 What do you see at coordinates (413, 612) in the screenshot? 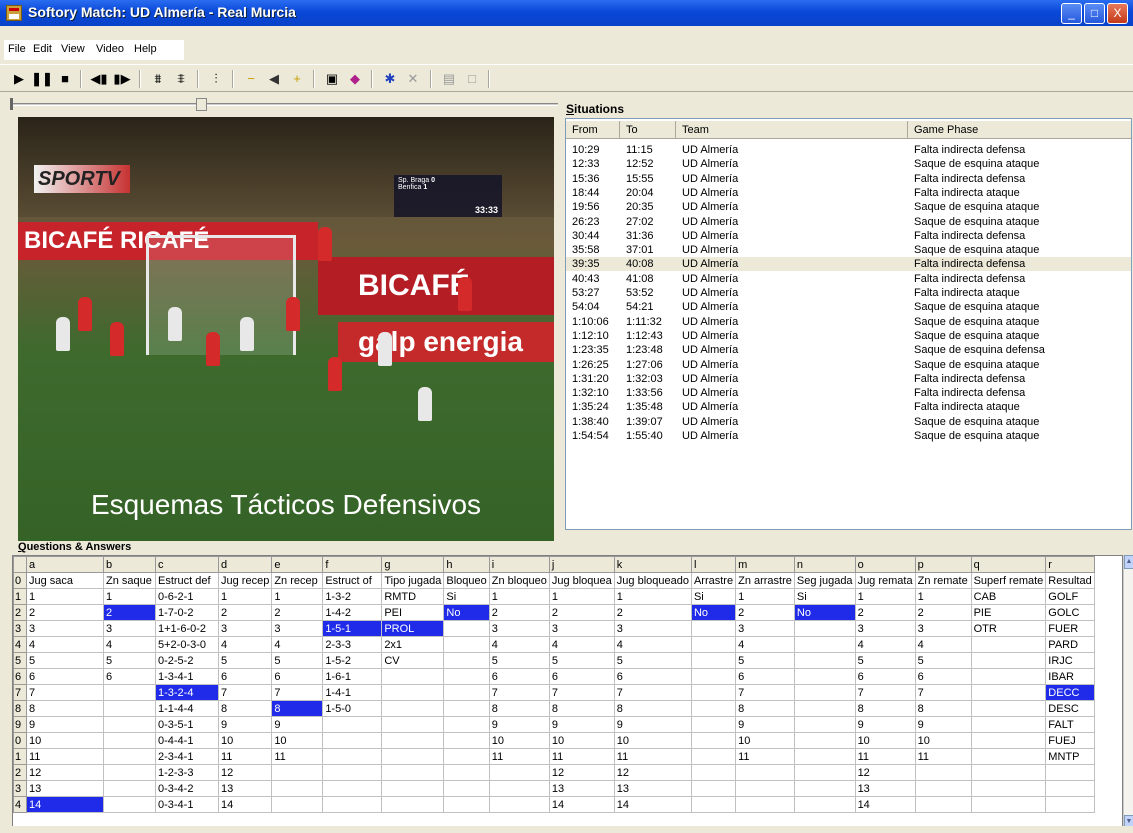
I see `qa-cell: PEI` at bounding box center [413, 612].